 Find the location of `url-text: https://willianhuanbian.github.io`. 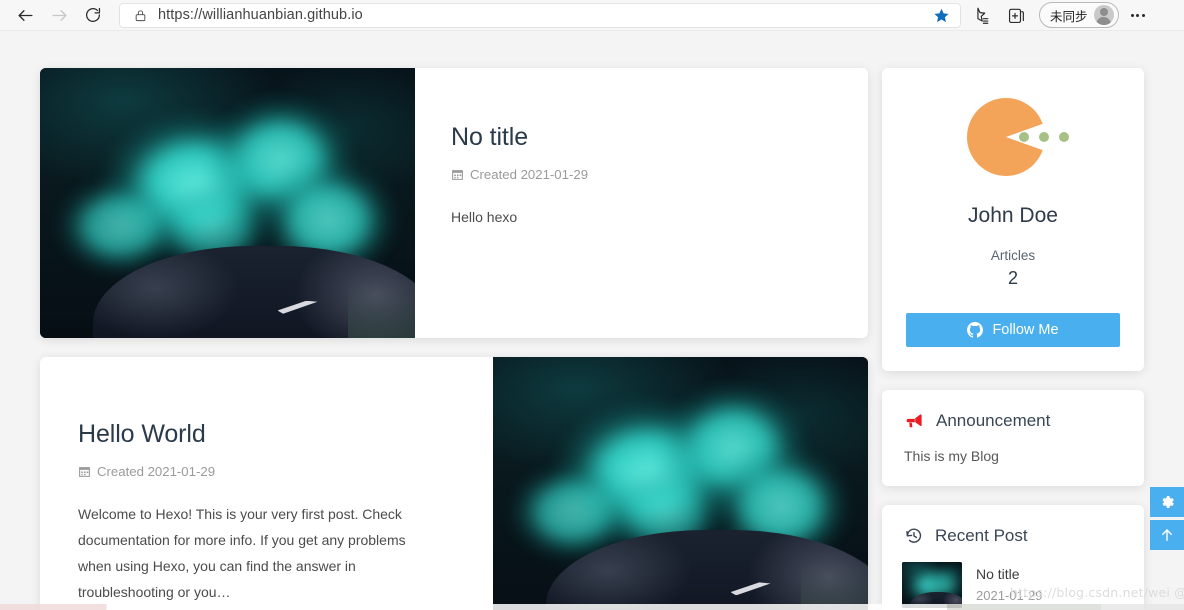

url-text: https://willianhuanbian.github.io is located at coordinates (260, 15).